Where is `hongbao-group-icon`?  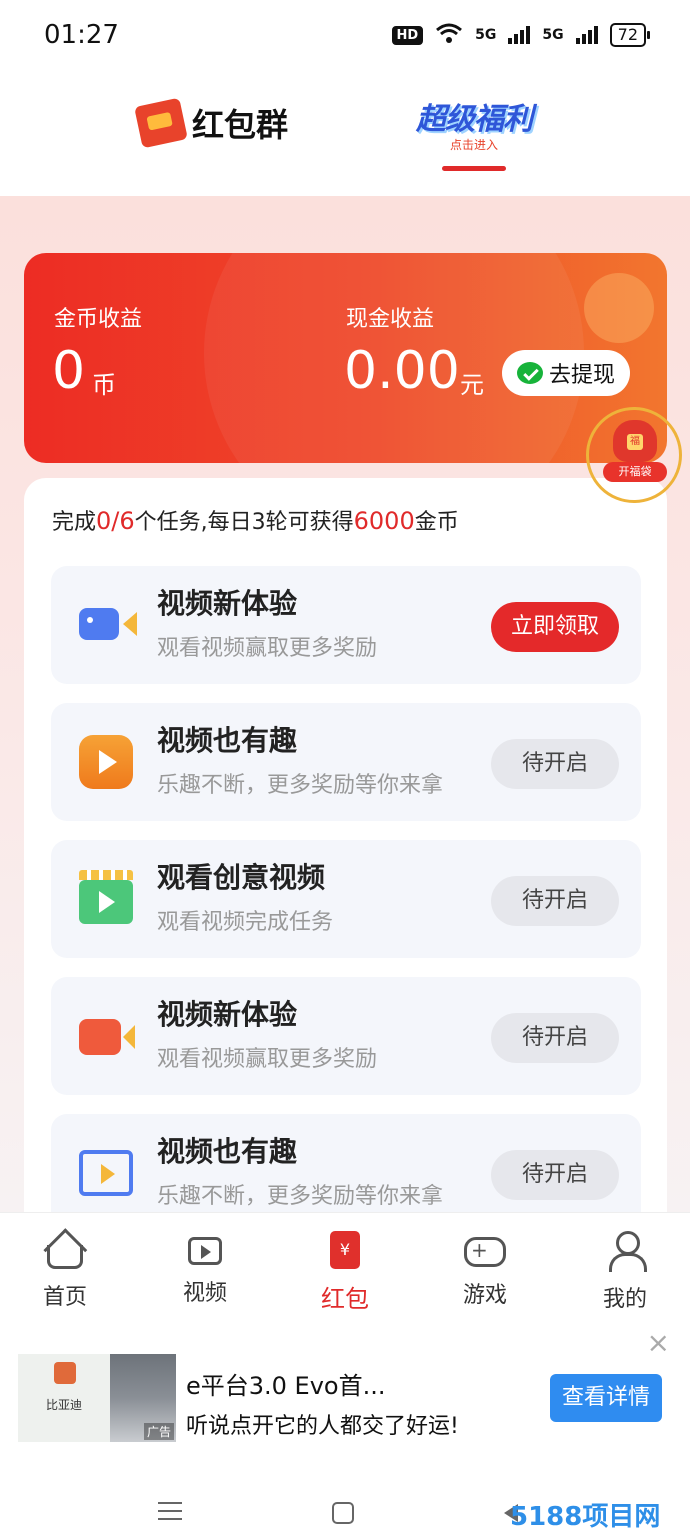 hongbao-group-icon is located at coordinates (161, 123).